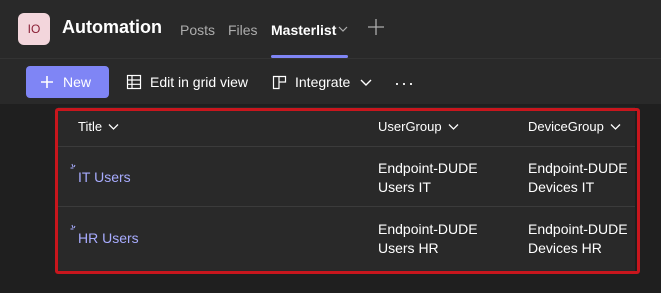 The width and height of the screenshot is (661, 293). I want to click on column-header-title: Title, so click(98, 126).